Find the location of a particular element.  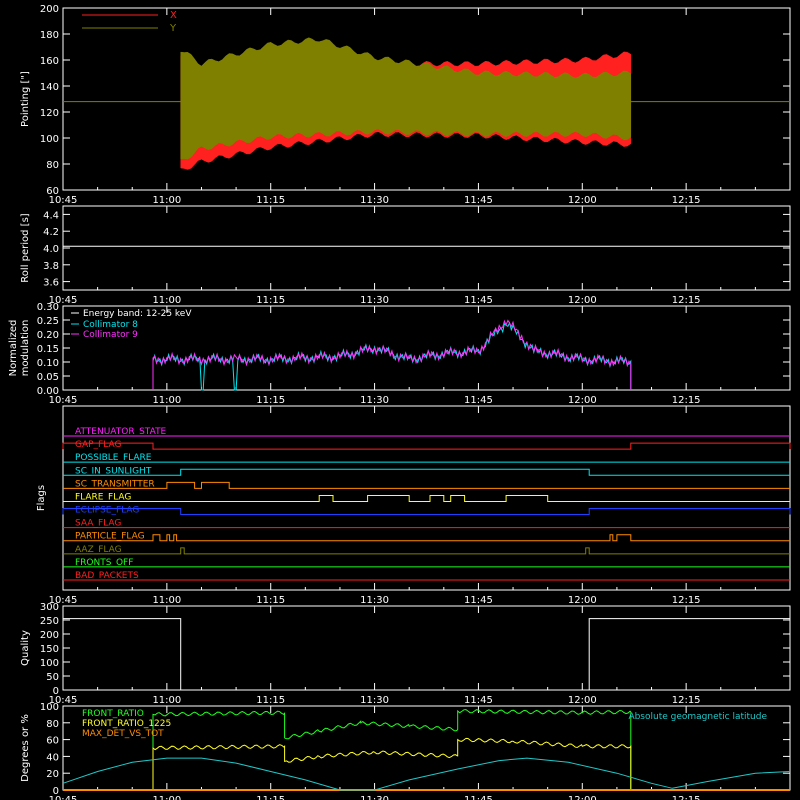

flag-label: GAP_FLAG is located at coordinates (98, 445).